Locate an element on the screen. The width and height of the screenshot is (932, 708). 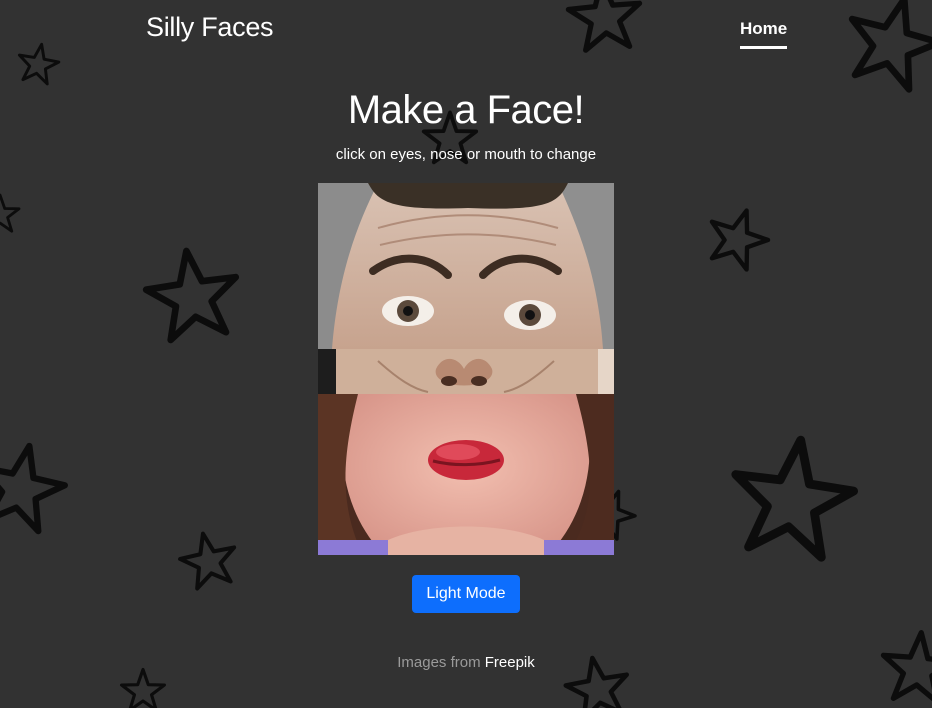
page-title: Make a Face! is located at coordinates (466, 110).